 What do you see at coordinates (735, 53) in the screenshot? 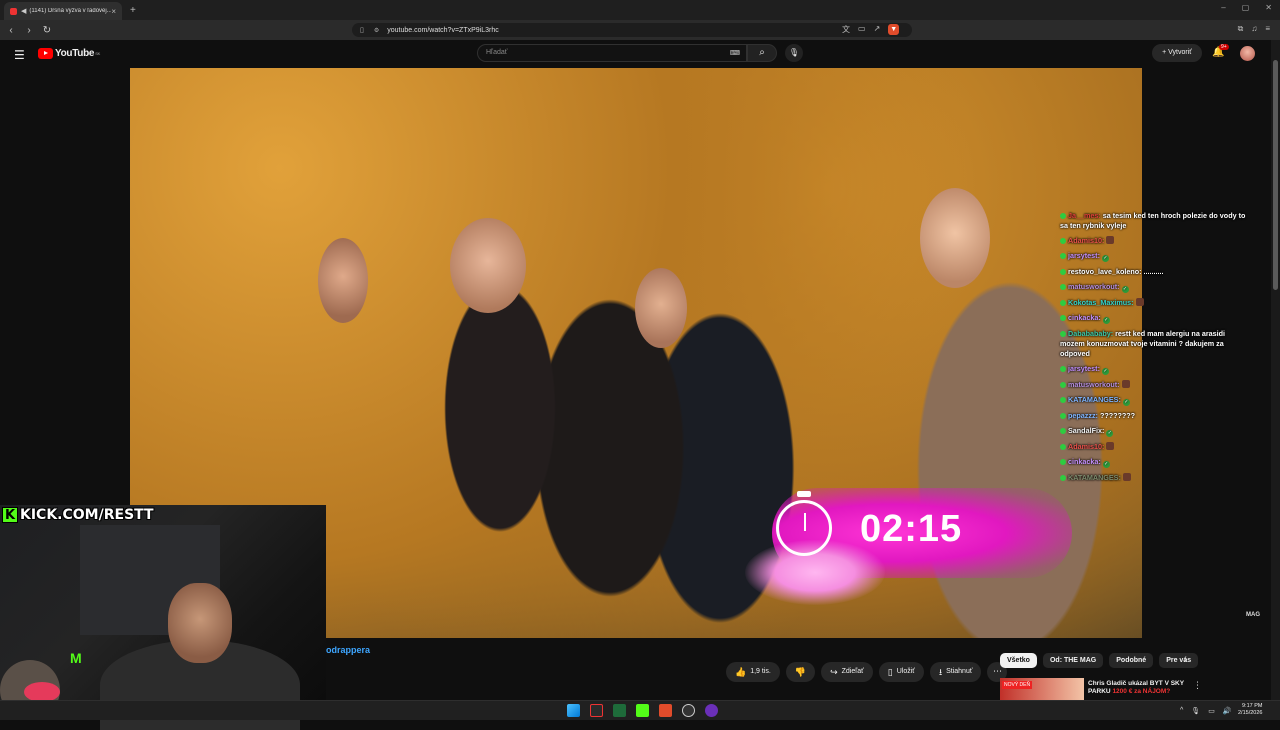
I see `keyboard-icon: ⌨` at bounding box center [735, 53].